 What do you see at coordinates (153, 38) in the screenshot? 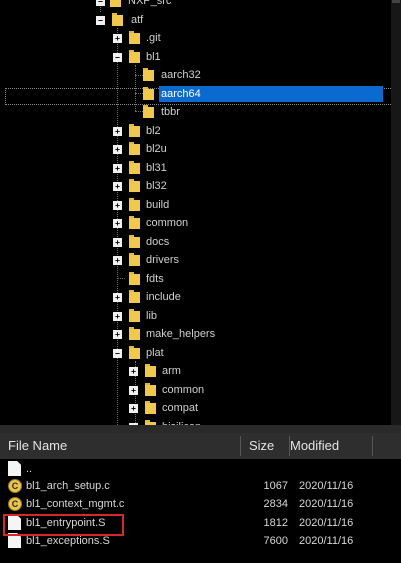
I see `tree-node-label: .git` at bounding box center [153, 38].